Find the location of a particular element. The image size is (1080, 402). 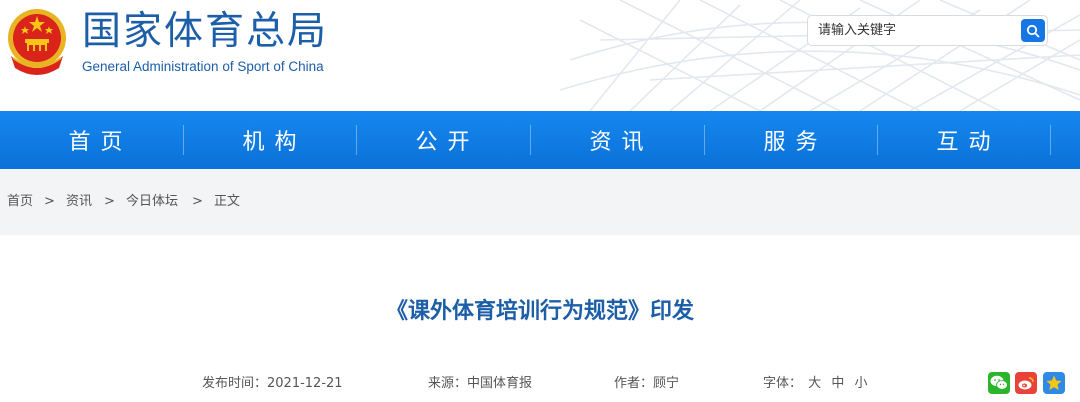

font-size-label: 字体： is located at coordinates (783, 383).